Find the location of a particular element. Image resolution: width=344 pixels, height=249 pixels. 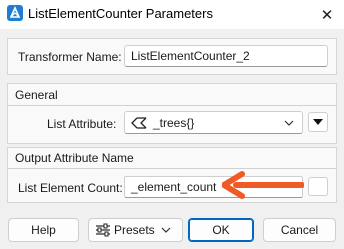

fme-app-icon is located at coordinates (15, 13).